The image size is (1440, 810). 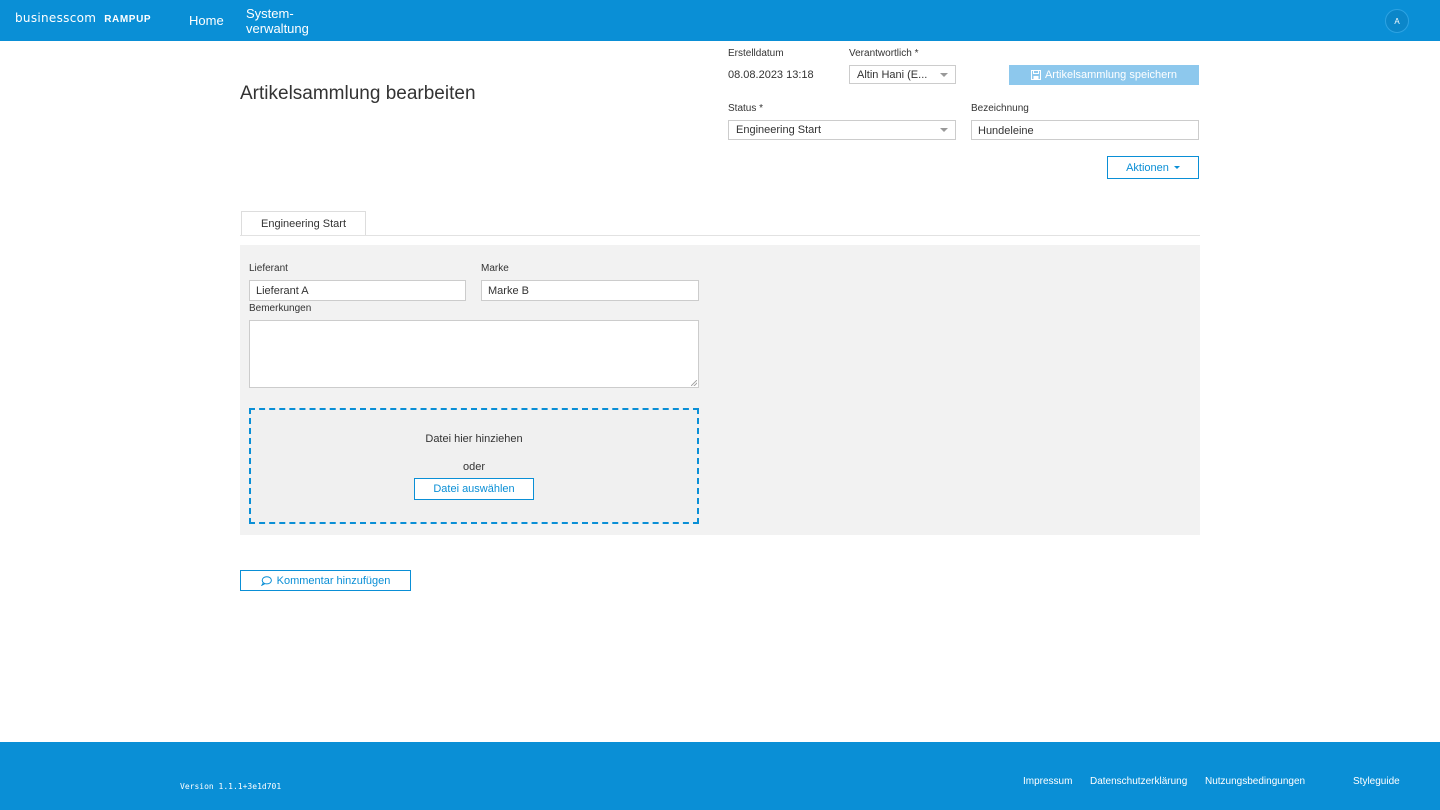 I want to click on actions-dropdown-button: Aktionen, so click(x=1153, y=167).